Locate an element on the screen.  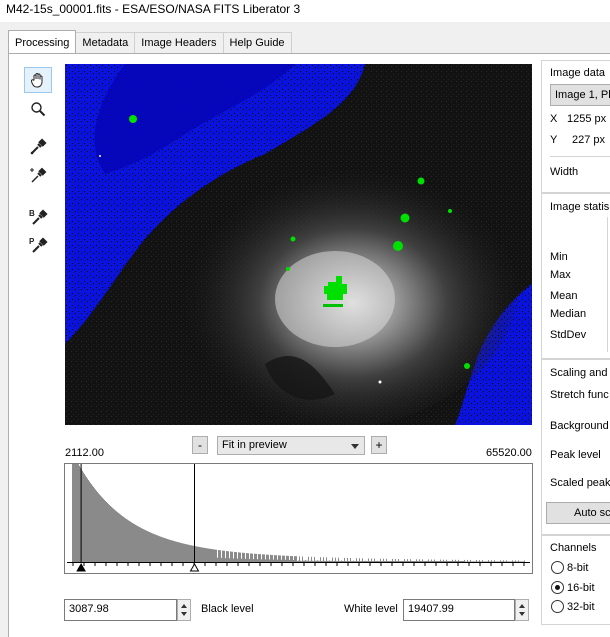
zoom-select: Fit in preview is located at coordinates (291, 445).